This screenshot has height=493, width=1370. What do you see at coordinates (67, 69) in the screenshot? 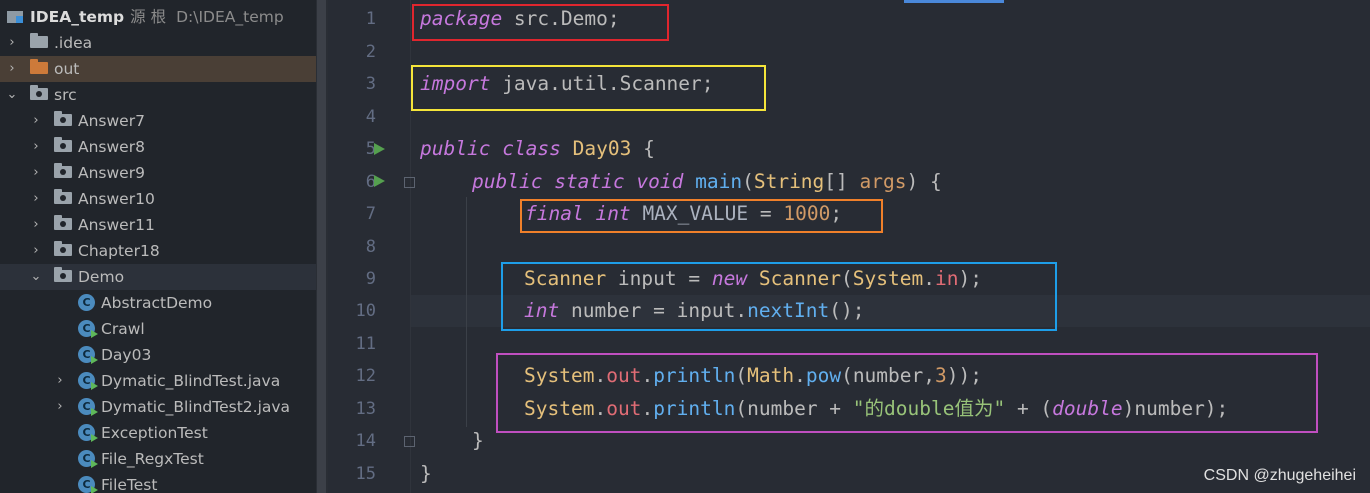
I see `tree-item-label: out` at bounding box center [67, 69].